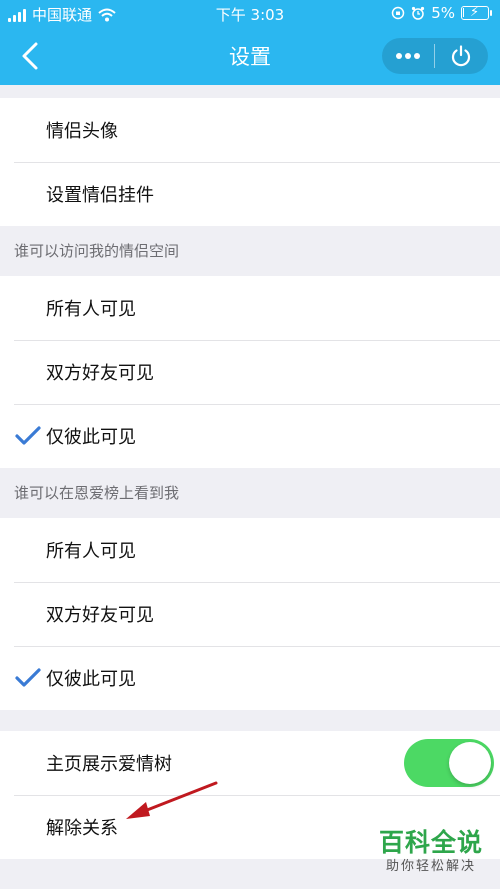 This screenshot has width=500, height=889. Describe the element at coordinates (430, 866) in the screenshot. I see `watermark-subtitle: 助你轻松解决` at that location.